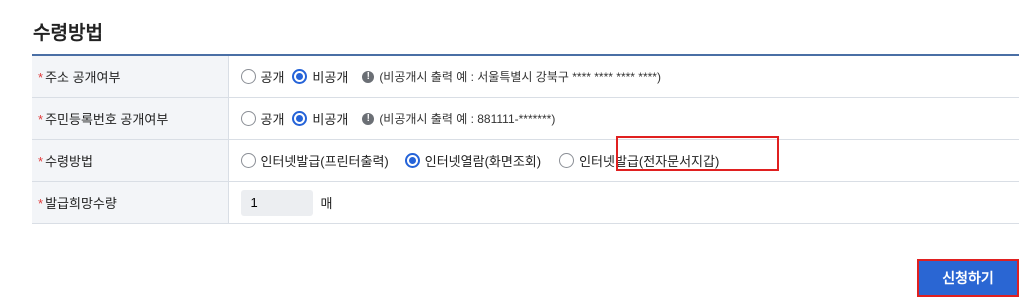  What do you see at coordinates (69, 161) in the screenshot?
I see `receipt-method-label-text: 수령방법` at bounding box center [69, 161].